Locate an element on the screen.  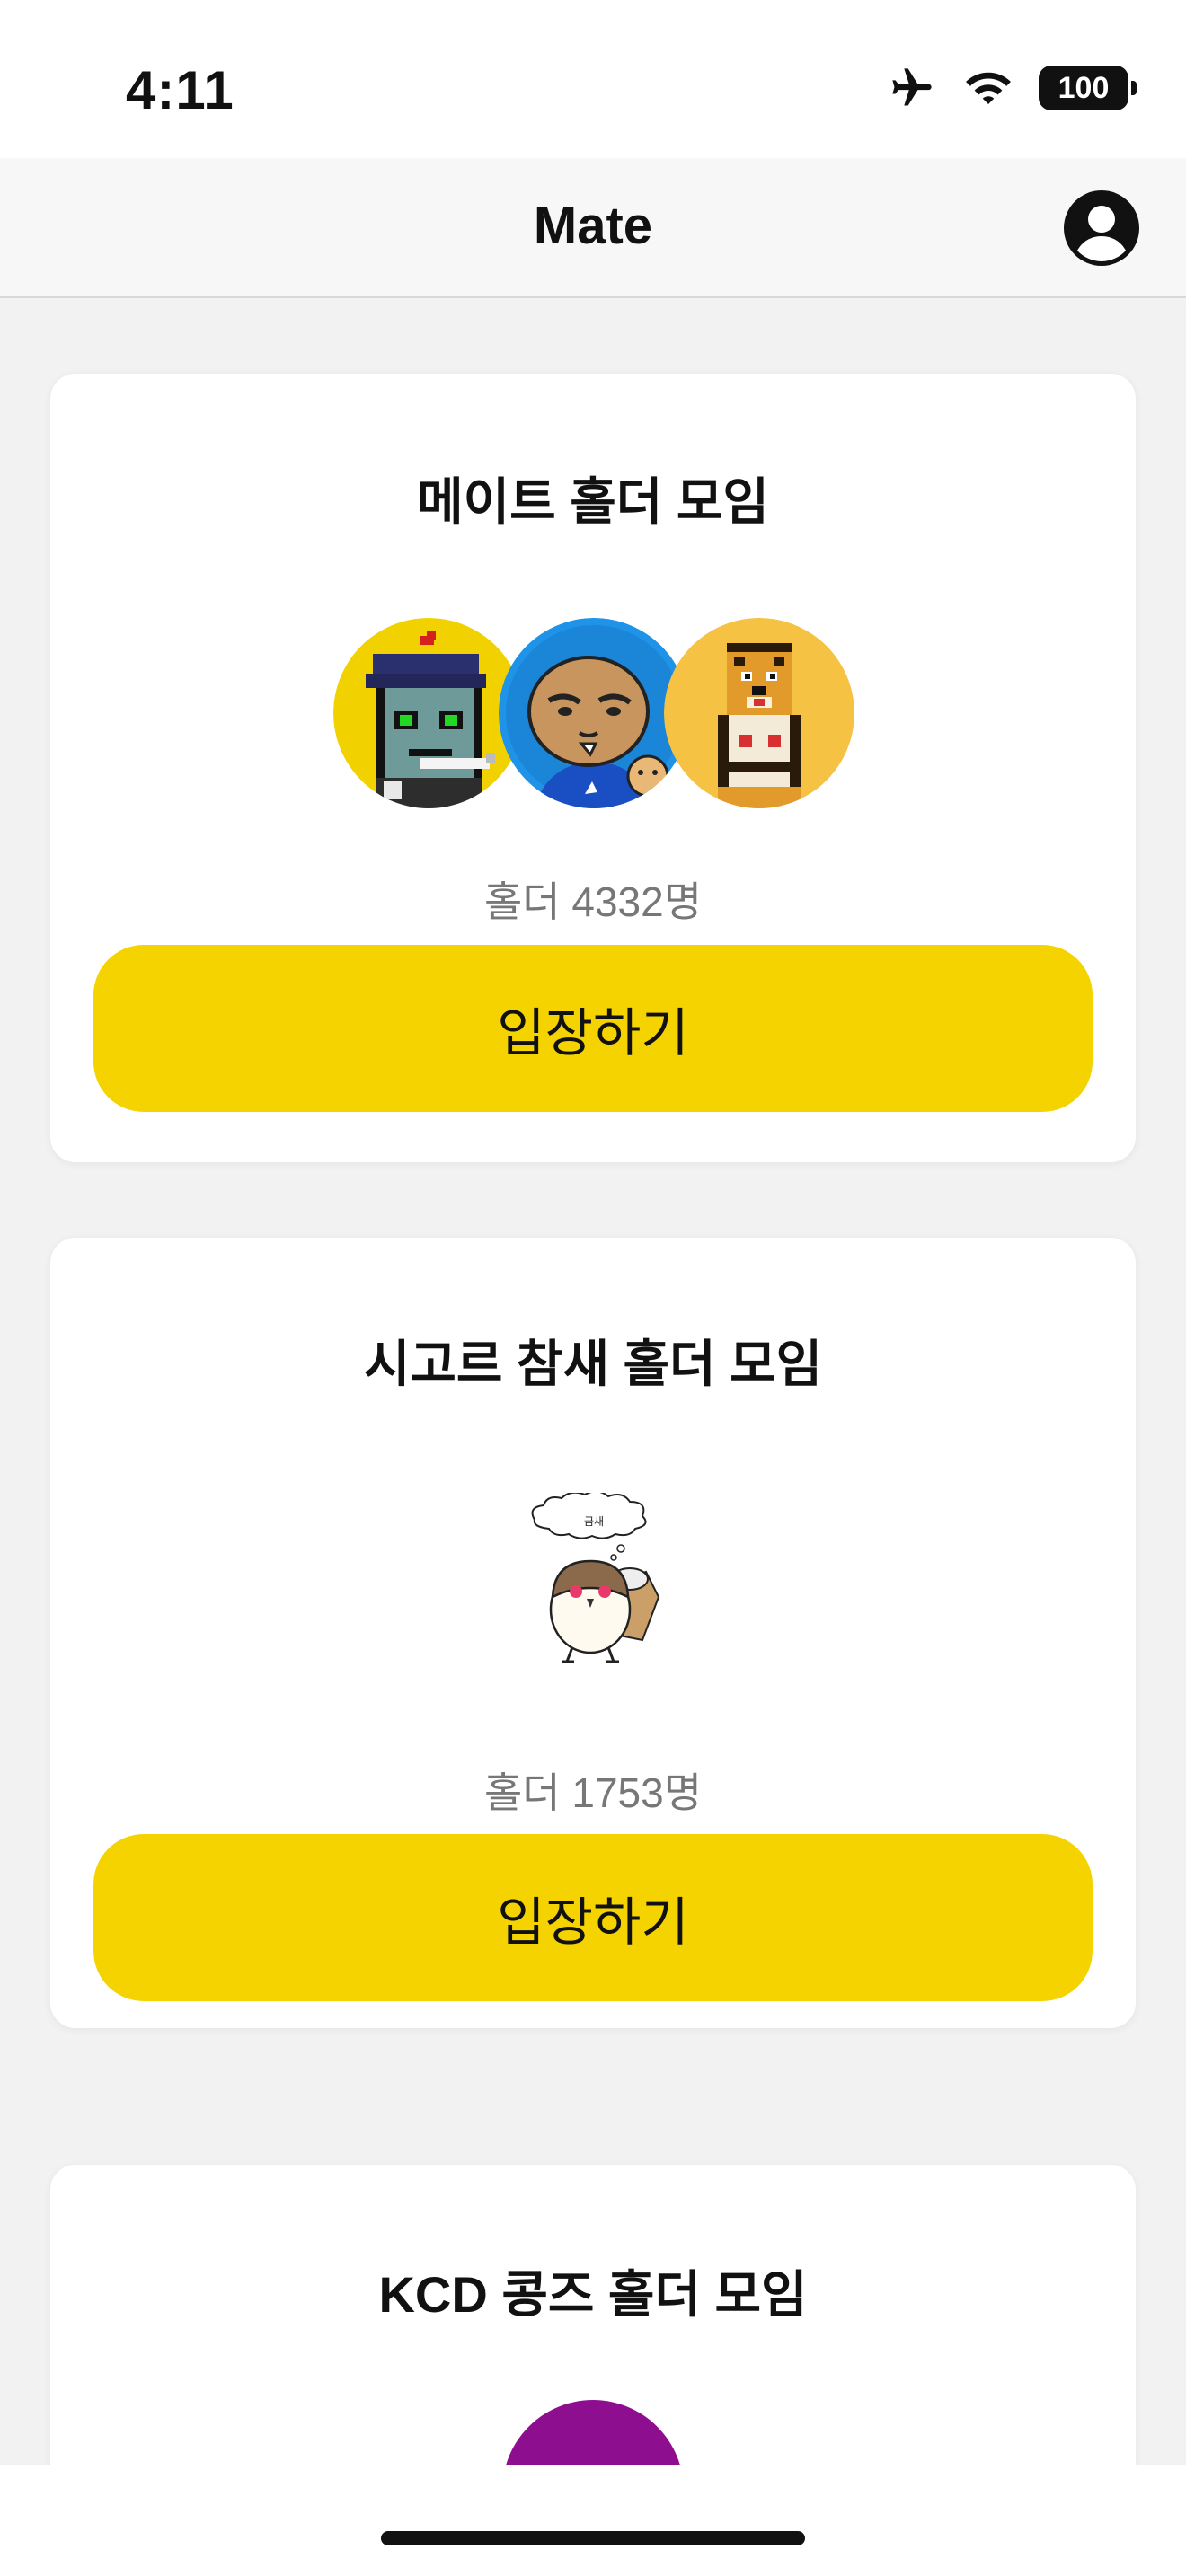
status-time: 4:11 is located at coordinates (180, 90).